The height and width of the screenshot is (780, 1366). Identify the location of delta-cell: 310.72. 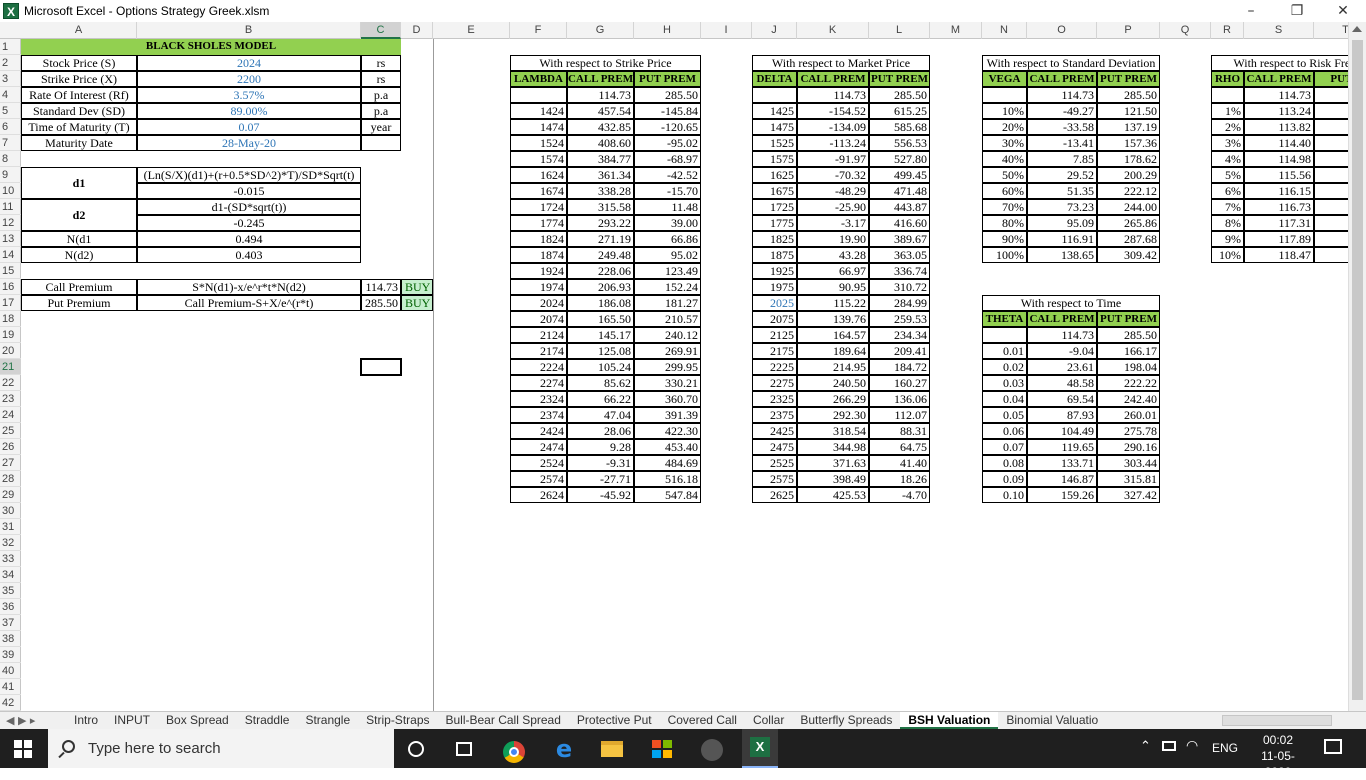
(899, 287).